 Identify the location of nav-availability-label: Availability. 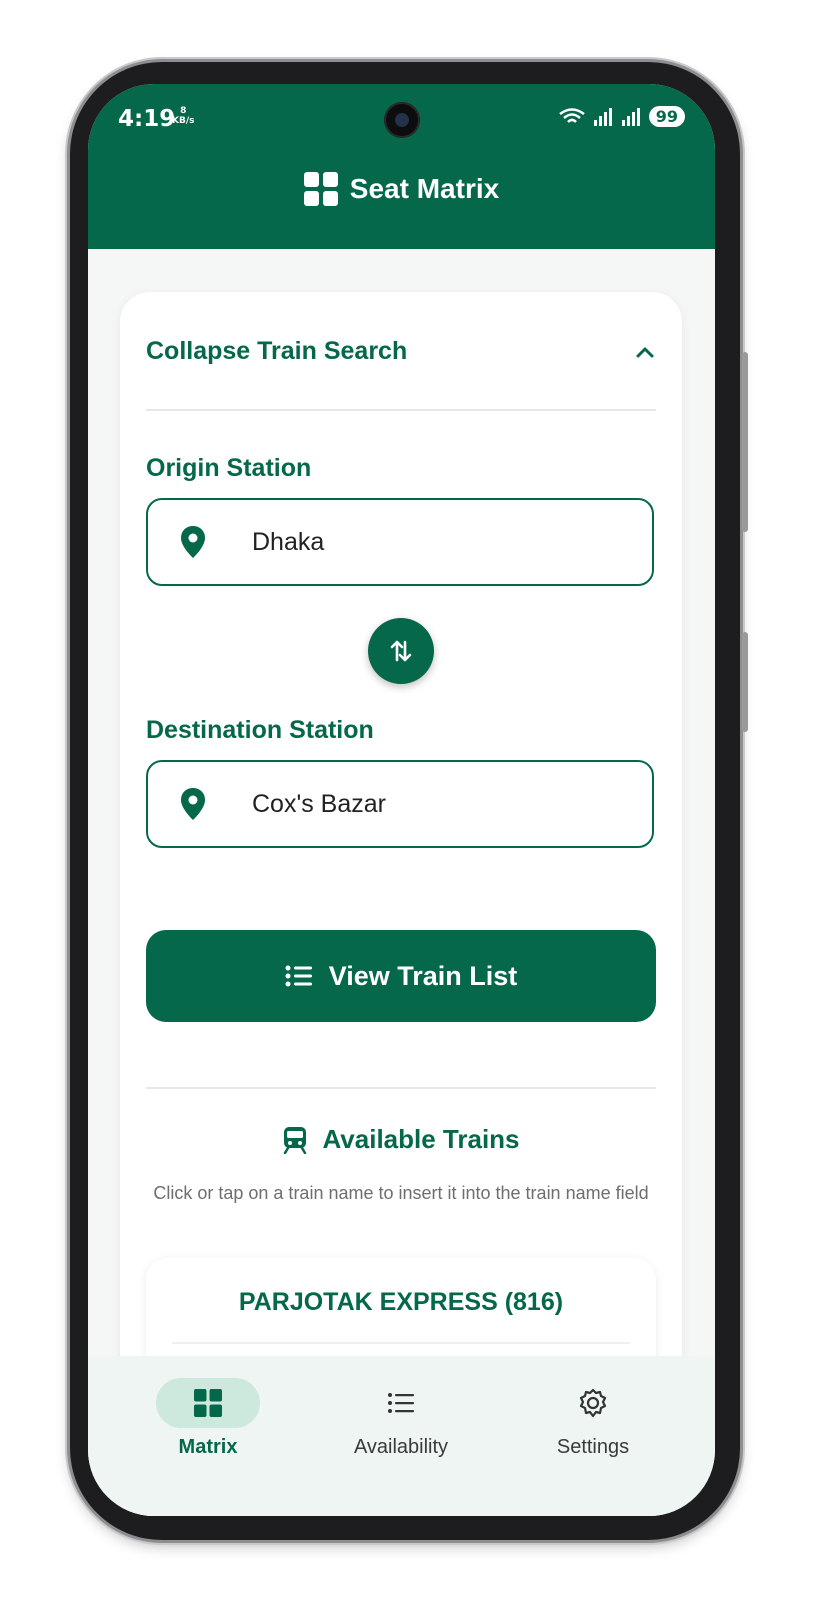
(401, 1447).